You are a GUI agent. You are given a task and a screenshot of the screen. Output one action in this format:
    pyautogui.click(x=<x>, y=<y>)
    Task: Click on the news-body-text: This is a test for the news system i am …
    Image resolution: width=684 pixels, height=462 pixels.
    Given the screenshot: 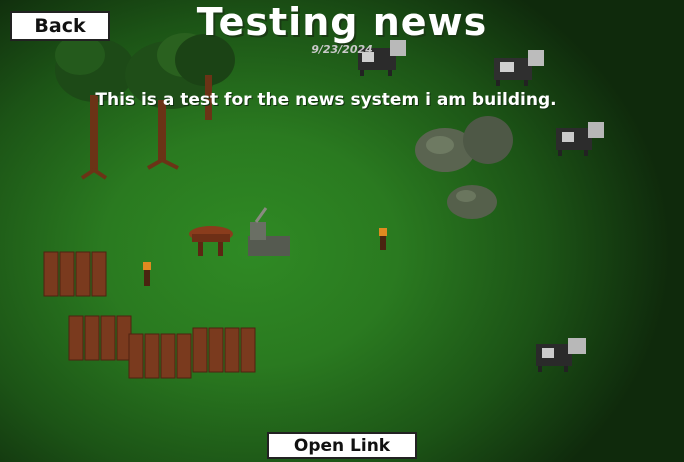 What is the action you would take?
    pyautogui.click(x=326, y=100)
    